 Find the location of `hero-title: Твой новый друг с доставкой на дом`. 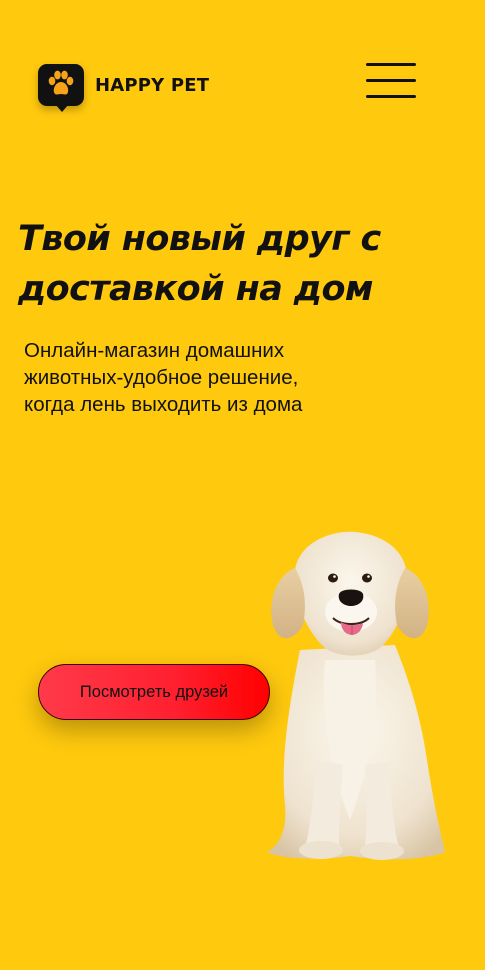

hero-title: Твой новый друг с доставкой на дом is located at coordinates (238, 264).